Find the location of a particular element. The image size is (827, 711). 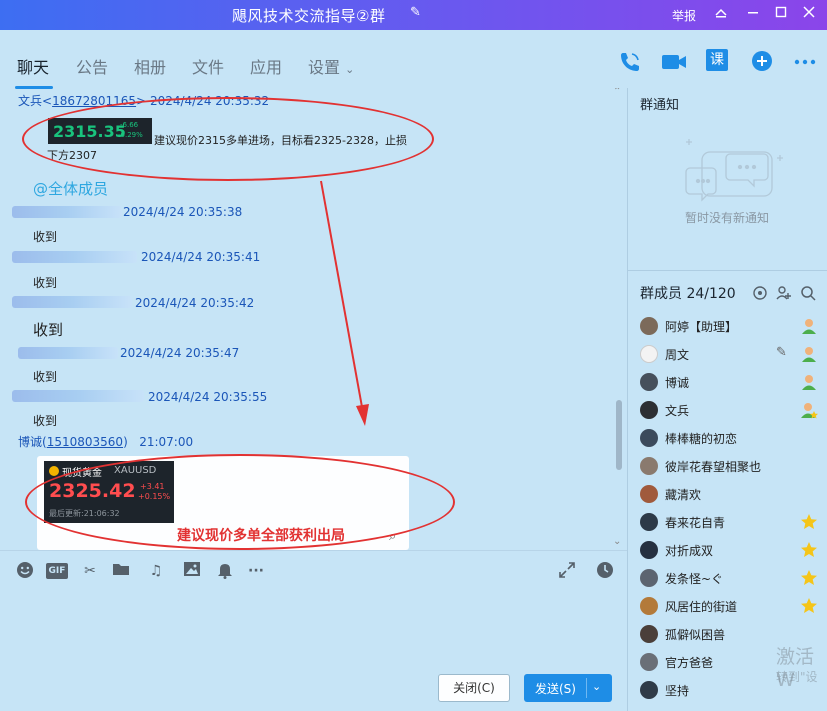

tab-files: 文件 is located at coordinates (208, 66).